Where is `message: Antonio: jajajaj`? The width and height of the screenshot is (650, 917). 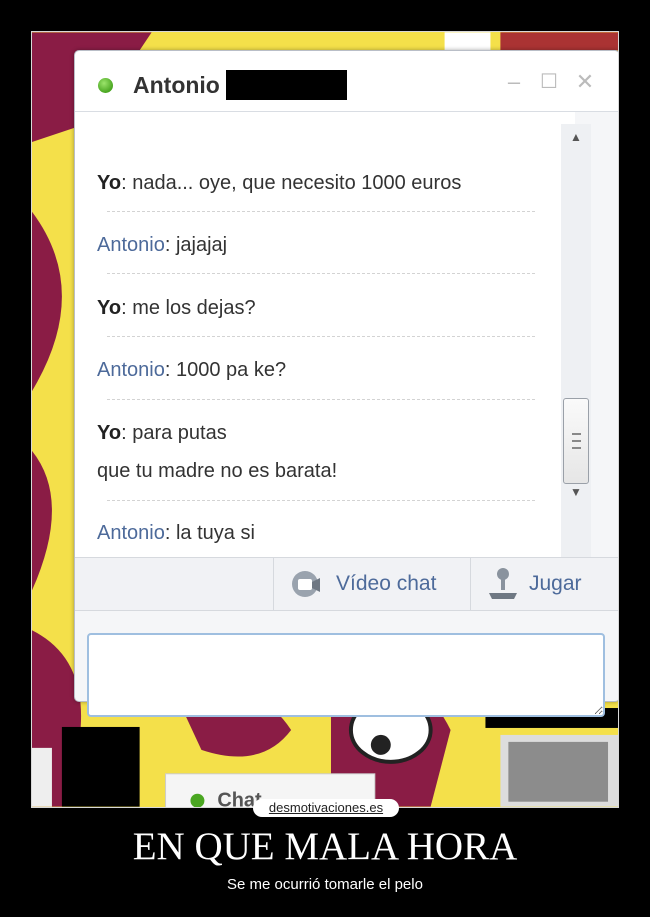
message: Antonio: jajajaj is located at coordinates (162, 245).